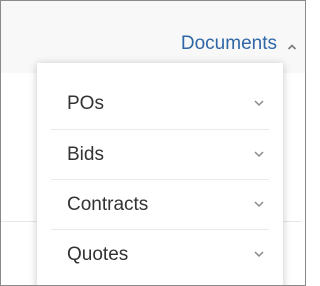 This screenshot has width=320, height=286. What do you see at coordinates (85, 154) in the screenshot?
I see `dropdown-item-label: Bids` at bounding box center [85, 154].